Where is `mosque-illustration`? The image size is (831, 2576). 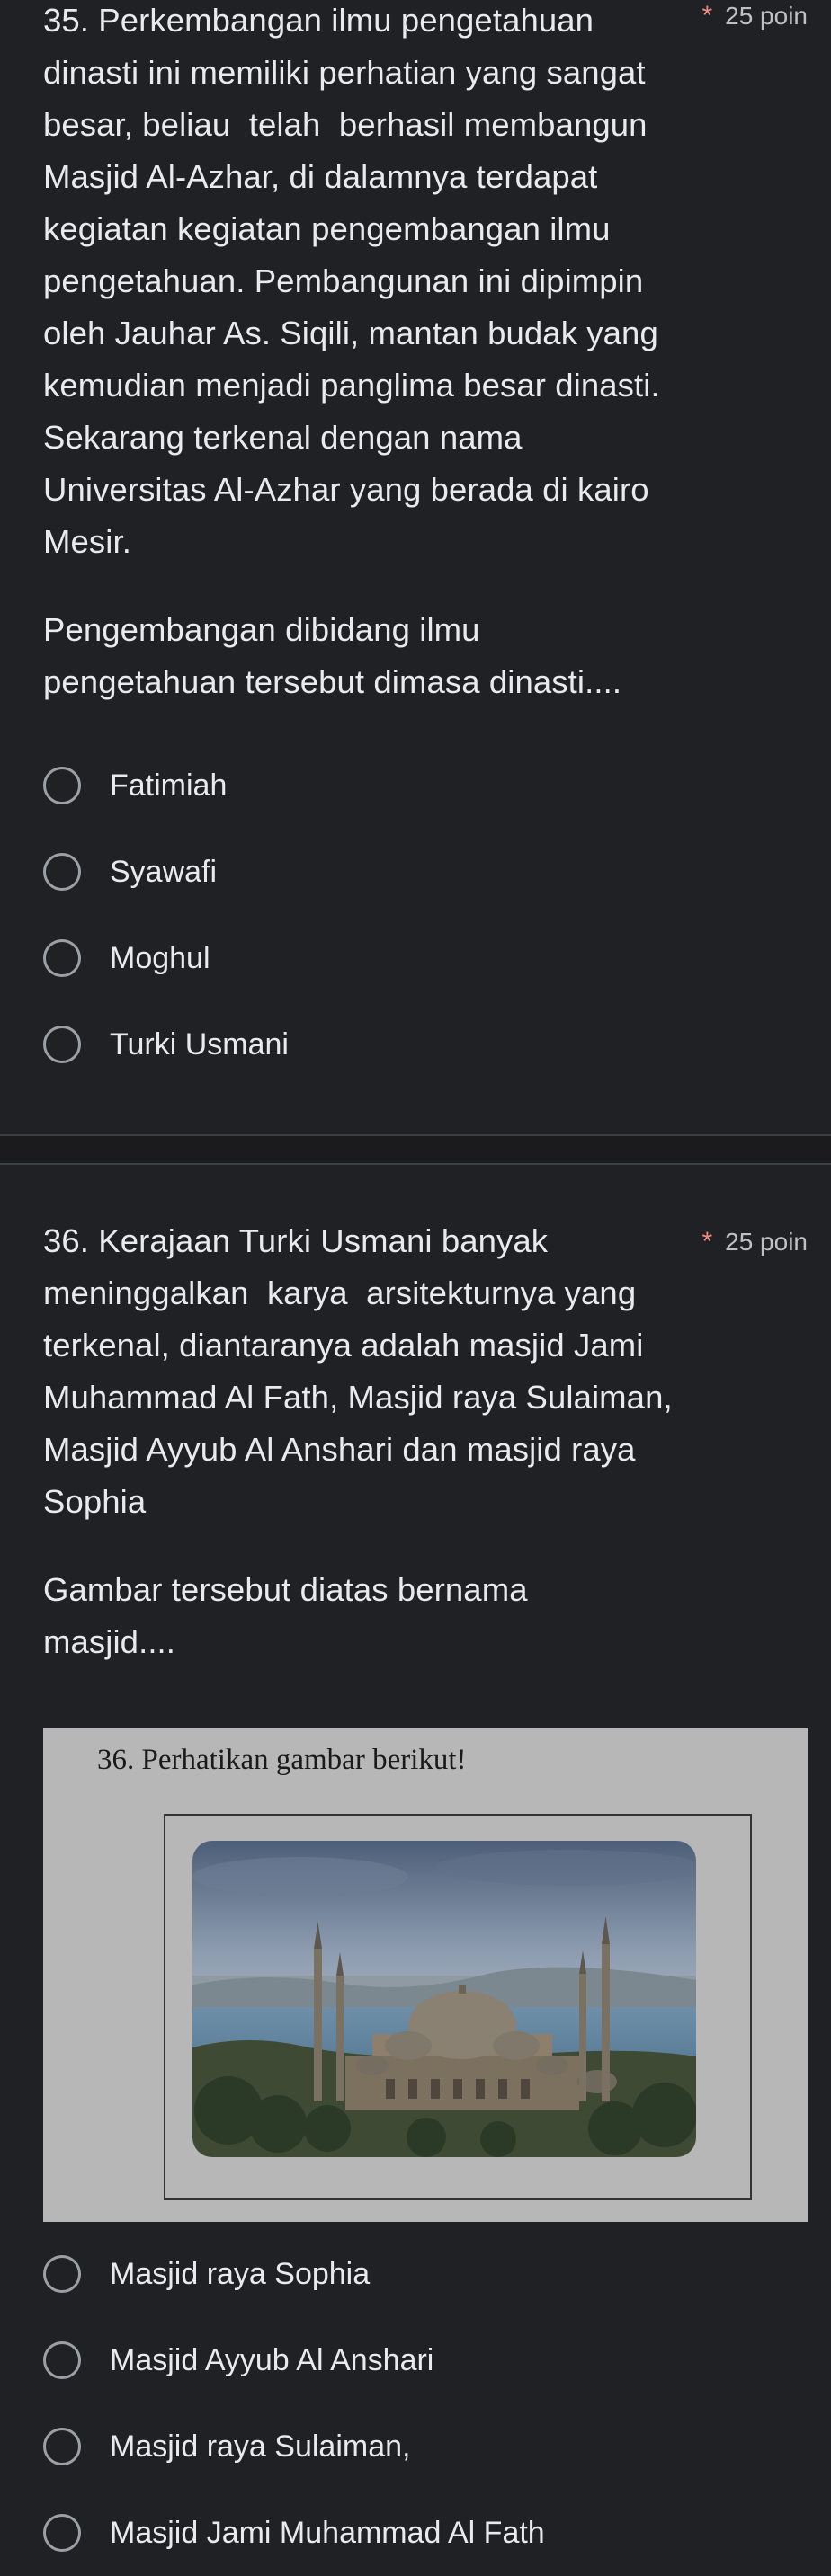 mosque-illustration is located at coordinates (444, 1999).